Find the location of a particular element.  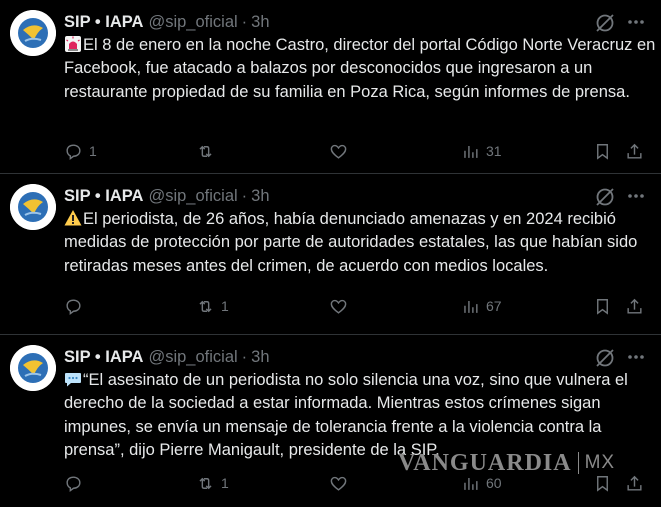

repost-button is located at coordinates (208, 151).